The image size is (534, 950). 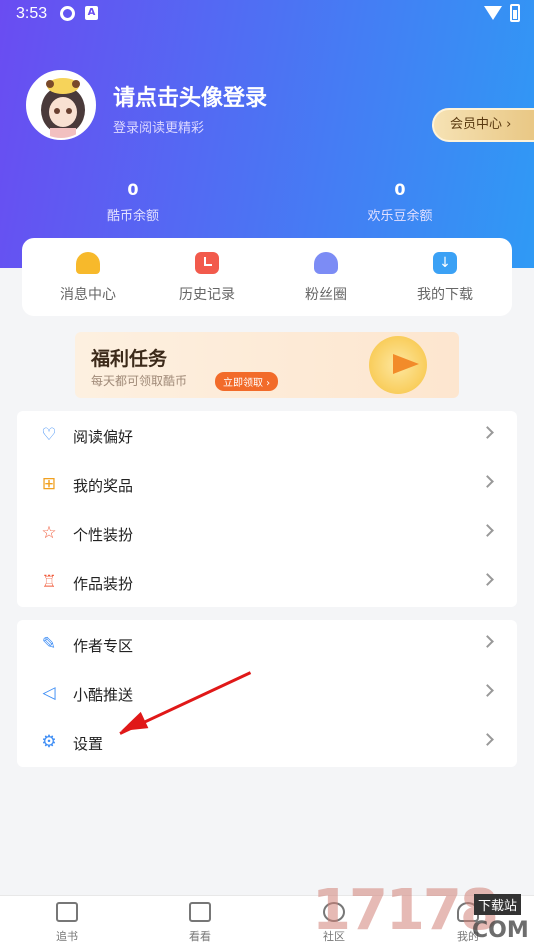 I want to click on login-title: 请点击头像登录, so click(x=190, y=96).